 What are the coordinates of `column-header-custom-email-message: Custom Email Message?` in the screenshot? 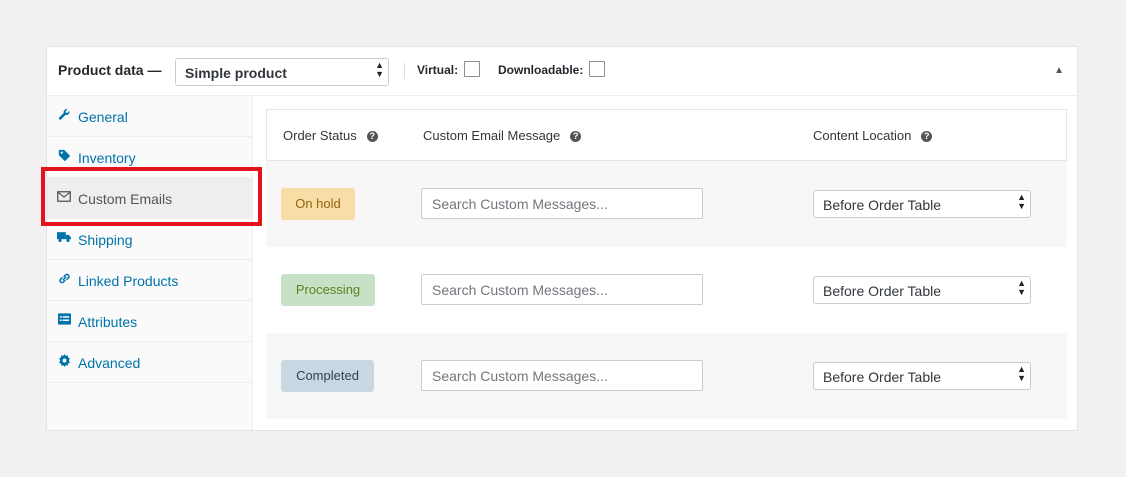 It's located at (502, 135).